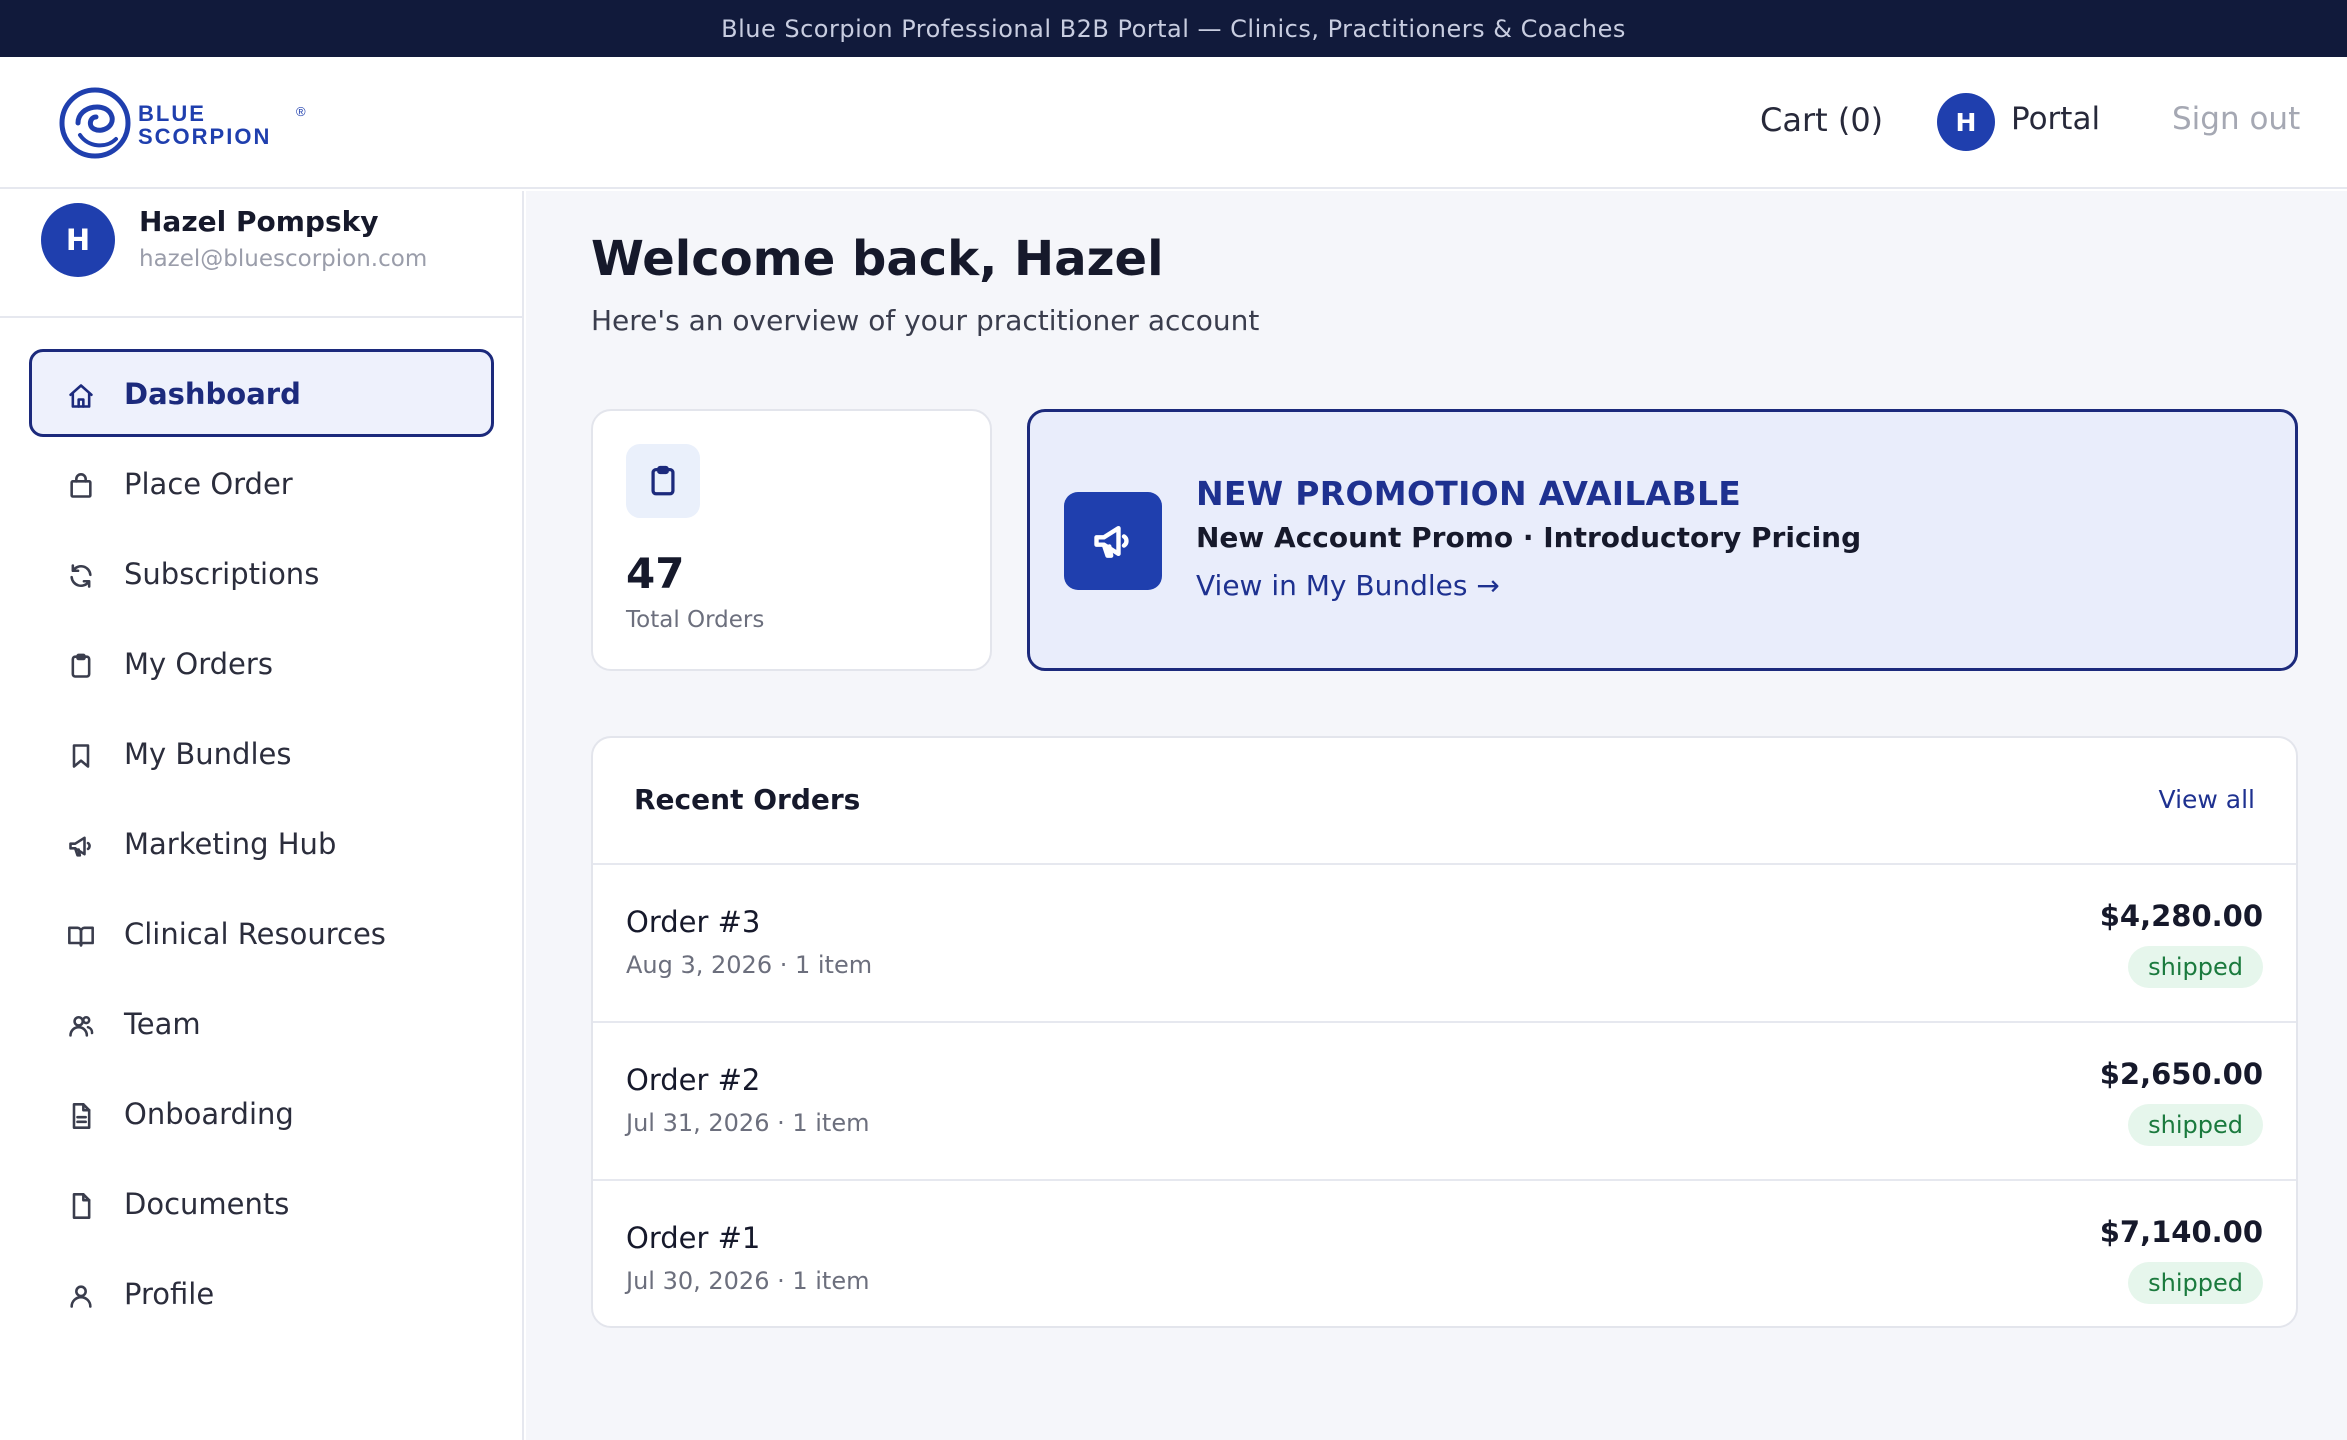 Image resolution: width=2347 pixels, height=1440 pixels. I want to click on portal-link: Portal, so click(2055, 119).